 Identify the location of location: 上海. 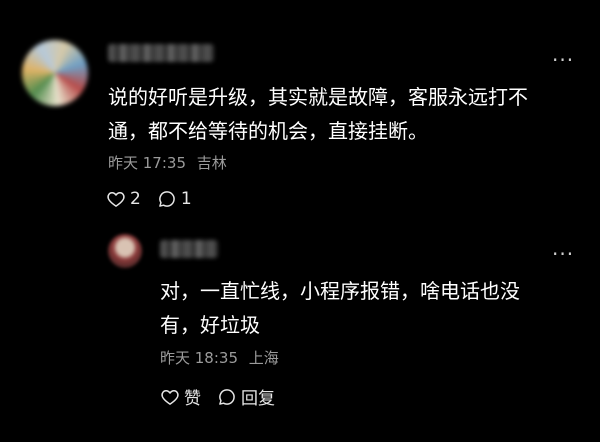
(263, 358).